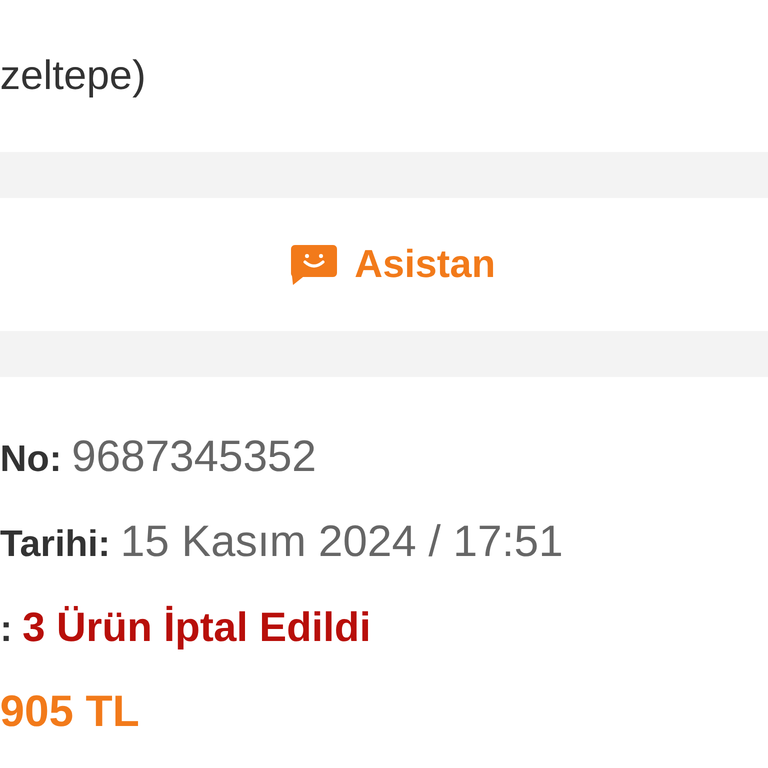 The image size is (768, 768). I want to click on order-status: 3 Ürün İptal Edildi, so click(196, 627).